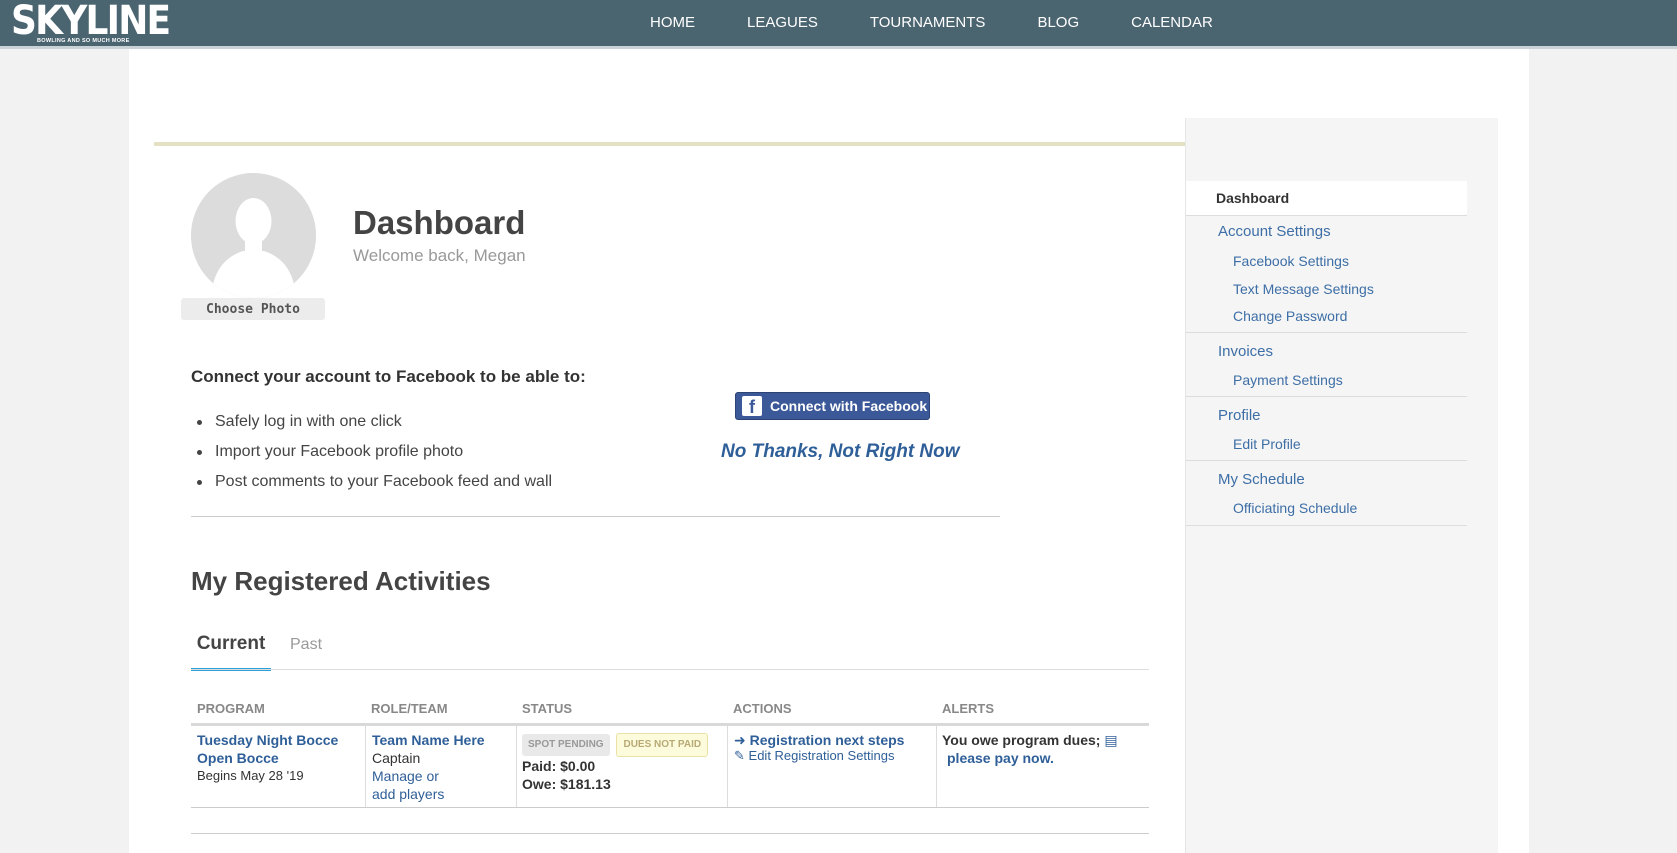 This screenshot has width=1677, height=853. What do you see at coordinates (374, 427) in the screenshot?
I see `list-item: Safely log in with one click` at bounding box center [374, 427].